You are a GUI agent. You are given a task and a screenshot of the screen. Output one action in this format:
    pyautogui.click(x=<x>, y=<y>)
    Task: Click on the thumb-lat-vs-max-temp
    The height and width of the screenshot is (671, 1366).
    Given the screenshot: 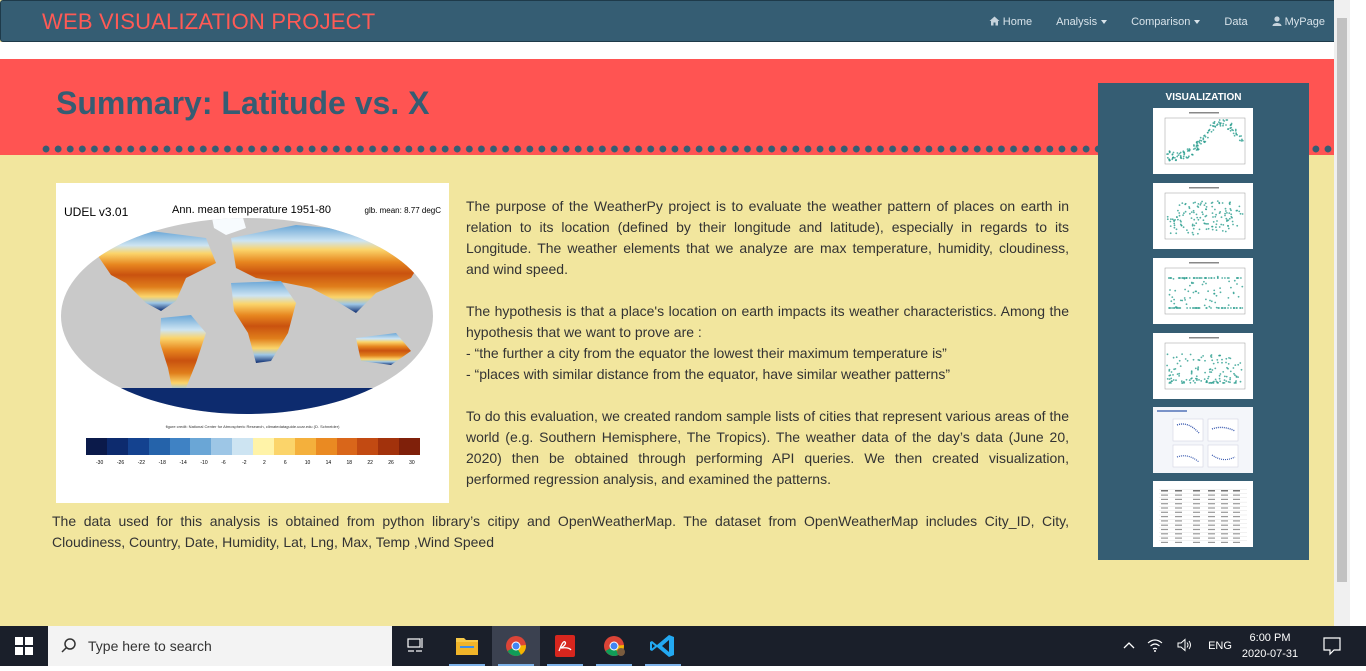 What is the action you would take?
    pyautogui.click(x=1203, y=141)
    